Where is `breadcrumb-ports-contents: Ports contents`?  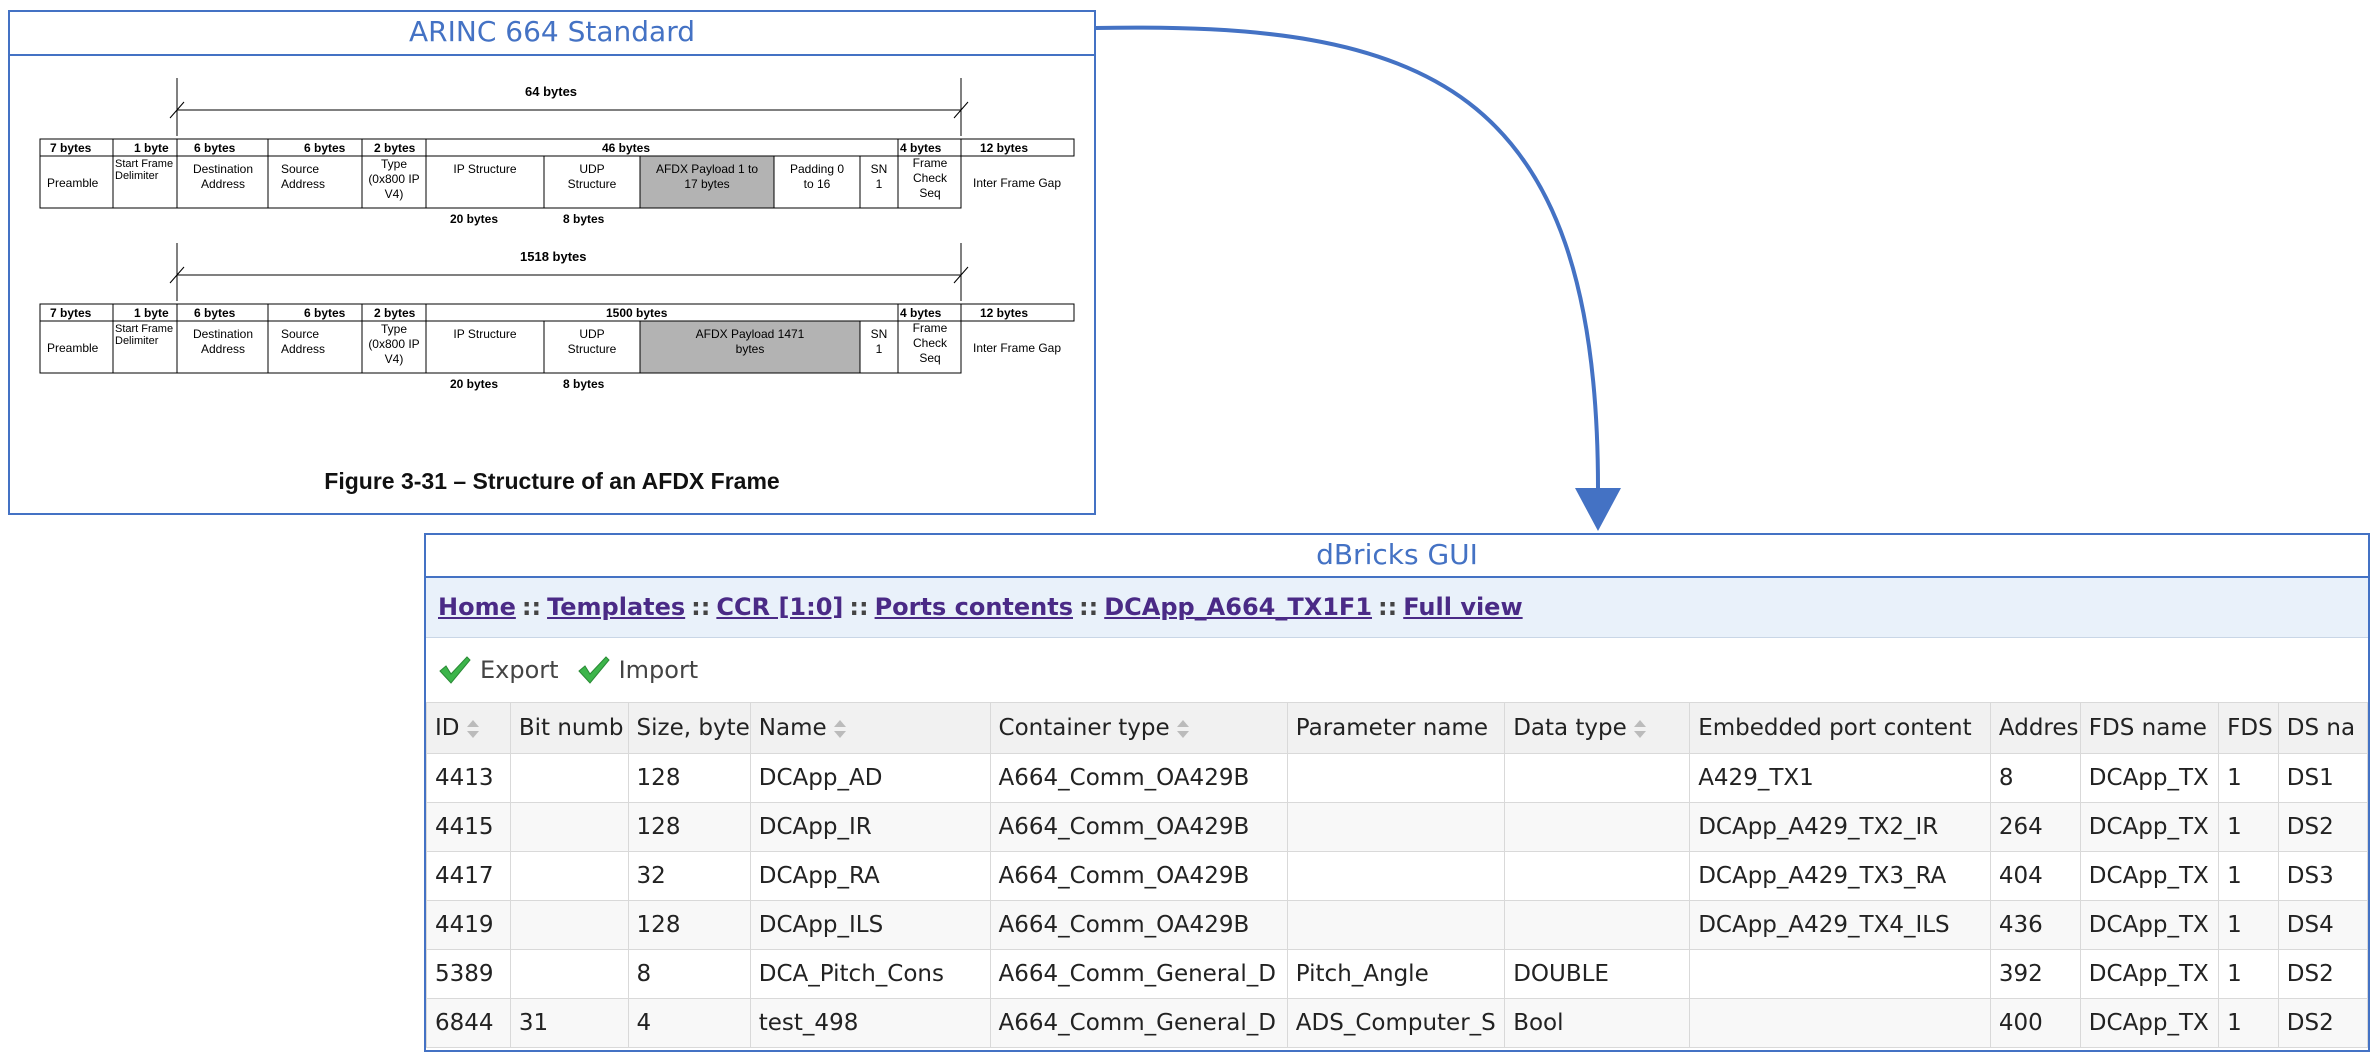
breadcrumb-ports-contents: Ports contents is located at coordinates (974, 607).